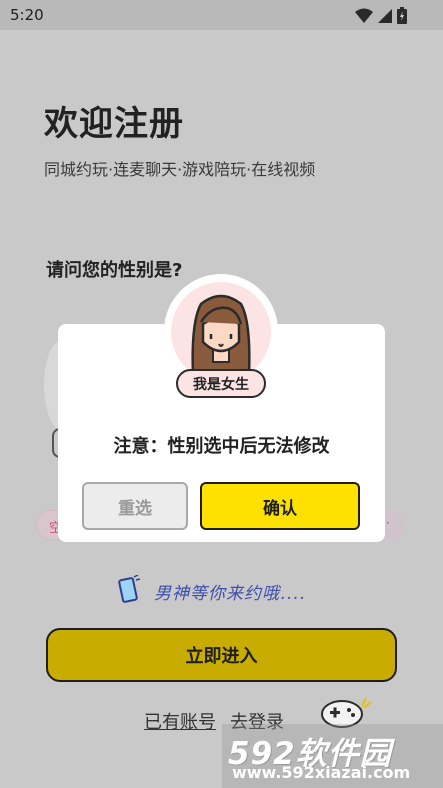  What do you see at coordinates (114, 124) in the screenshot?
I see `page-title: 欢迎注册` at bounding box center [114, 124].